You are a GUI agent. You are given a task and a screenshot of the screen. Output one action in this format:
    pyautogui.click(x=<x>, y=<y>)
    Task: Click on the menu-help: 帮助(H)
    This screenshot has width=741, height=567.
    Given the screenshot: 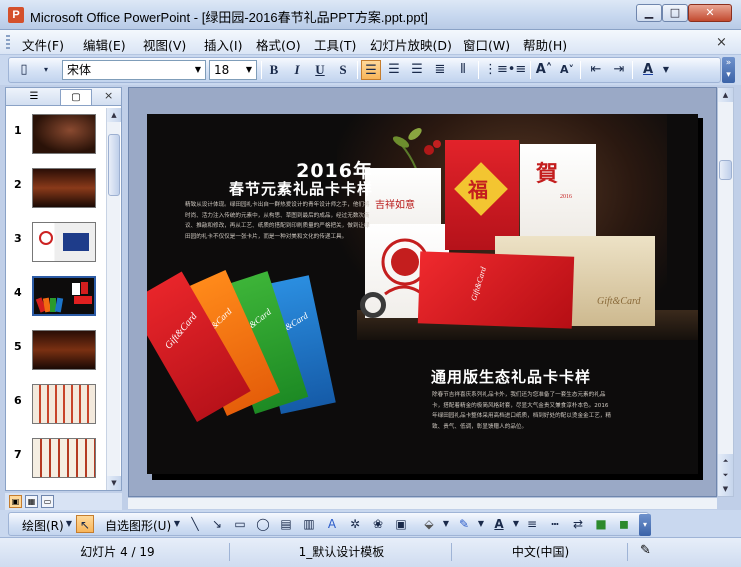 What is the action you would take?
    pyautogui.click(x=545, y=44)
    